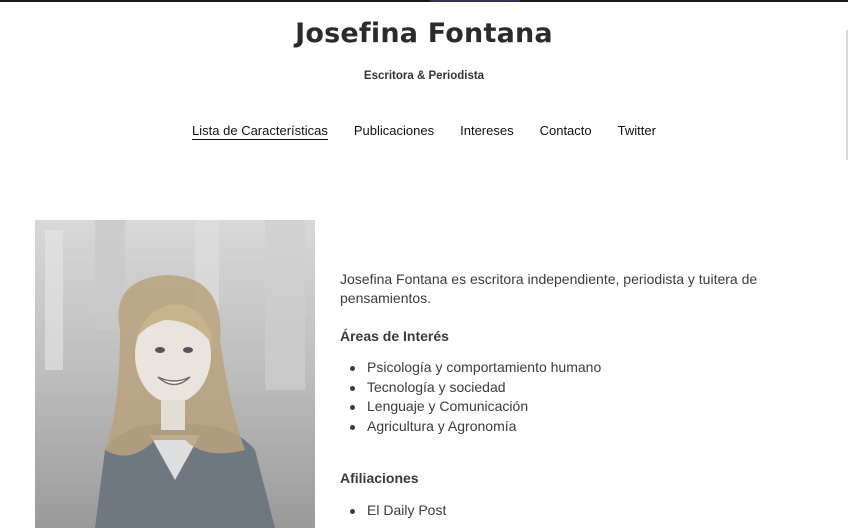 Image resolution: width=848 pixels, height=528 pixels. What do you see at coordinates (424, 33) in the screenshot?
I see `site-title: Josefina Fontana` at bounding box center [424, 33].